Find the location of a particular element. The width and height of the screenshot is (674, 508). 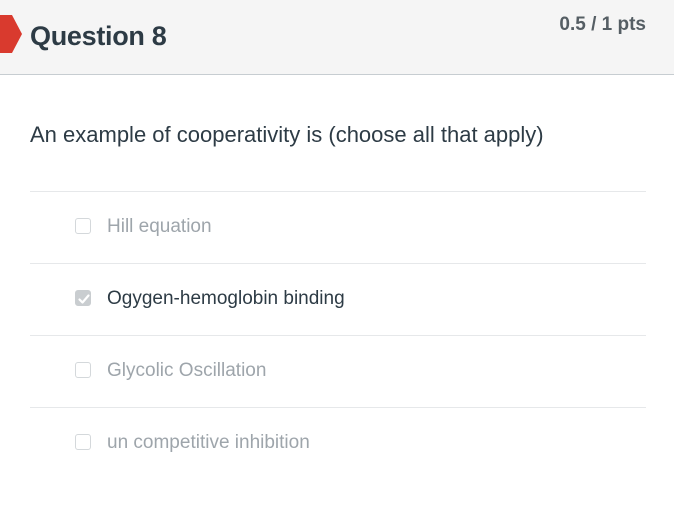

answer-label: un competitive inhibition is located at coordinates (208, 442).